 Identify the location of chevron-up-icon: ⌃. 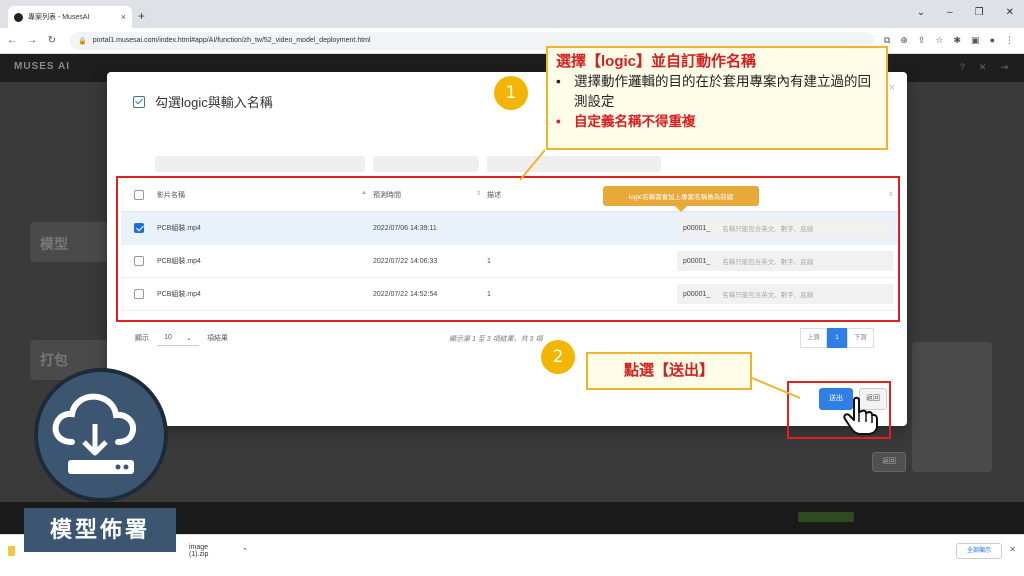
(245, 551).